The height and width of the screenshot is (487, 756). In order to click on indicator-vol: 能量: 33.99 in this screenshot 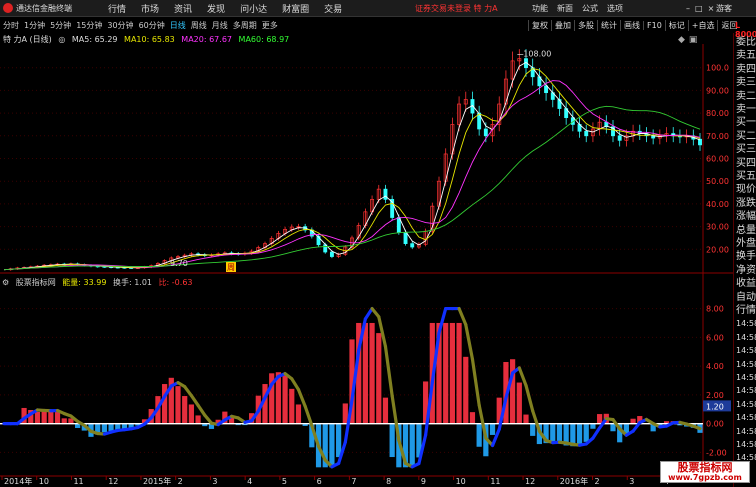, I will do `click(84, 282)`.